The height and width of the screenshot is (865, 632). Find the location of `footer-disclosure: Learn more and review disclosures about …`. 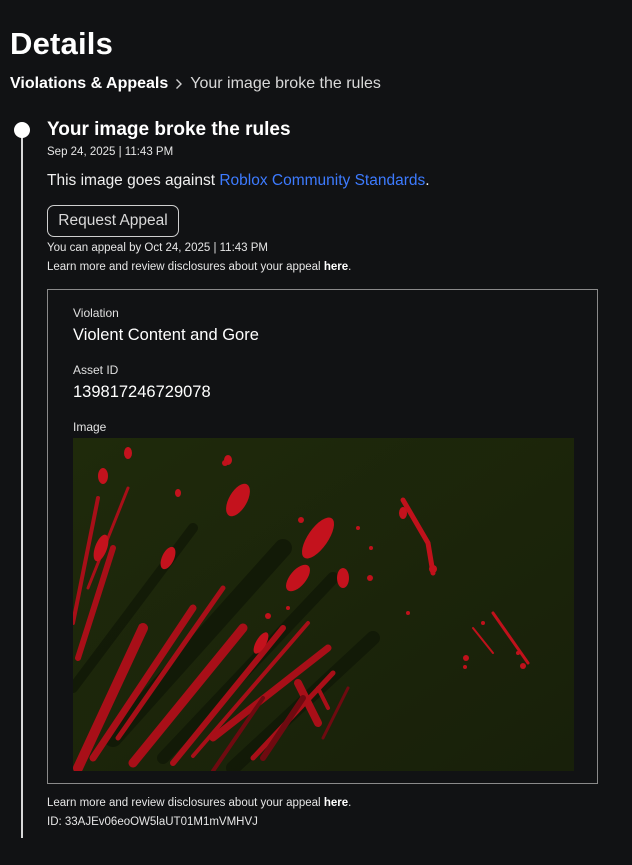

footer-disclosure: Learn more and review disclosures about … is located at coordinates (199, 803).